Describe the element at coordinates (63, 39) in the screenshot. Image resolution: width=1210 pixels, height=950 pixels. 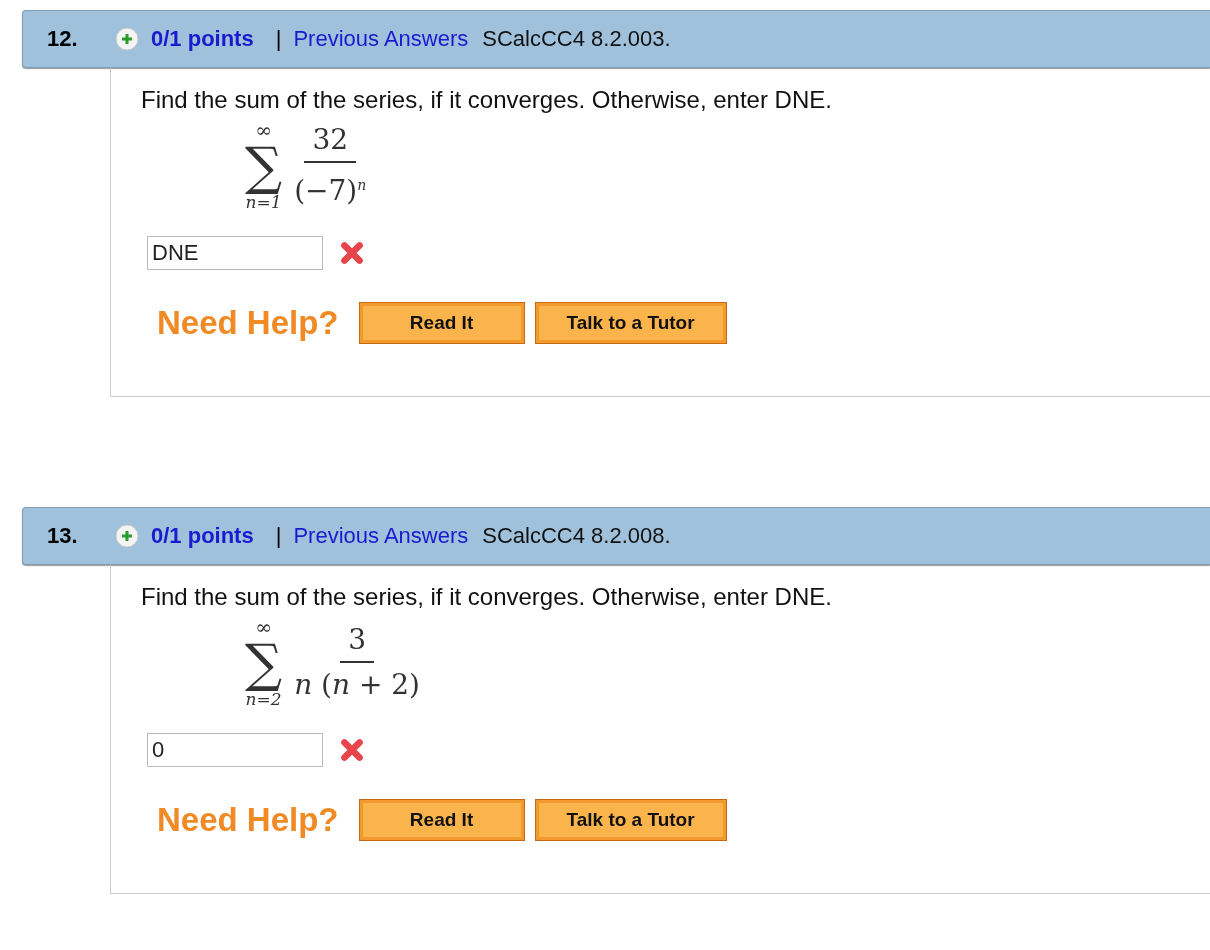
I see `question-number: 12.` at that location.